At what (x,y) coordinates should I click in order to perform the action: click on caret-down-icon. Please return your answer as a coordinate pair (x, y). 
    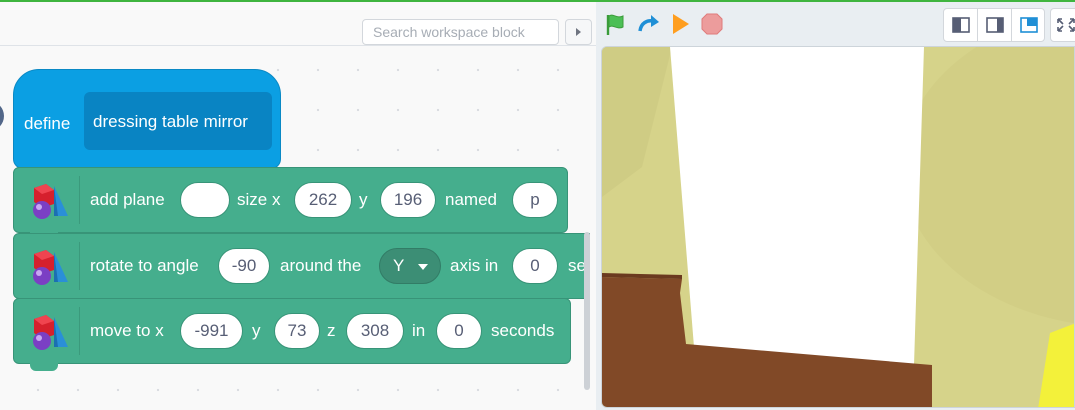
    Looking at the image, I should click on (423, 267).